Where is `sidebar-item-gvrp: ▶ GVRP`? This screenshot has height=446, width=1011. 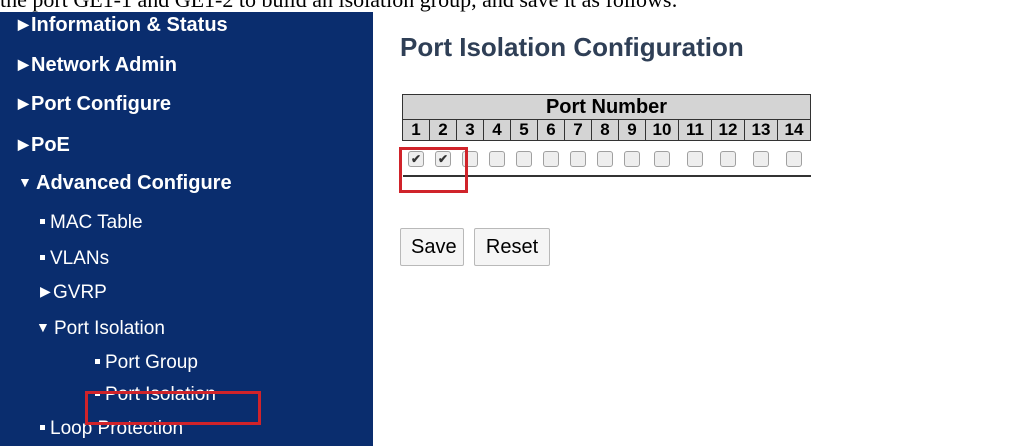
sidebar-item-gvrp: ▶ GVRP is located at coordinates (73, 293).